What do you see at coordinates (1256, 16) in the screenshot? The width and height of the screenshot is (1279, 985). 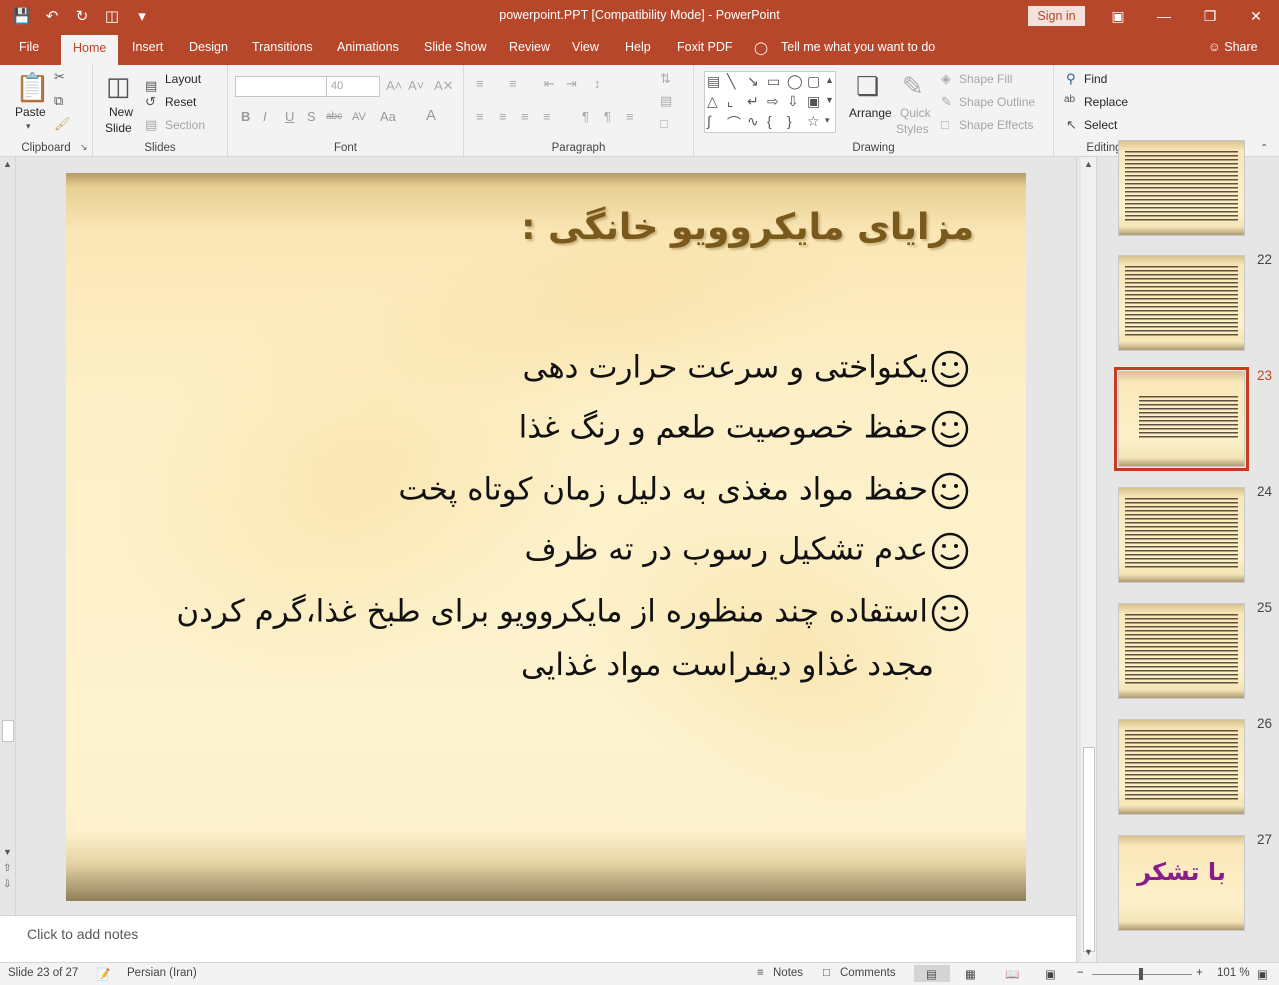 I see `close-icon: ✕` at bounding box center [1256, 16].